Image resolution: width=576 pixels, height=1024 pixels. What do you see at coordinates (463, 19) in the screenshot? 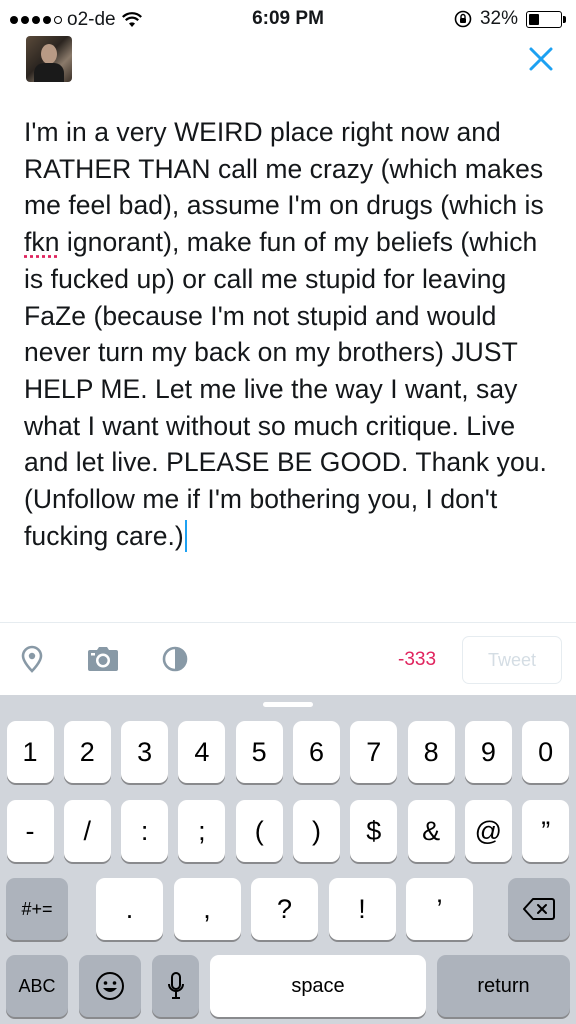
I see `orientation-lock-icon` at bounding box center [463, 19].